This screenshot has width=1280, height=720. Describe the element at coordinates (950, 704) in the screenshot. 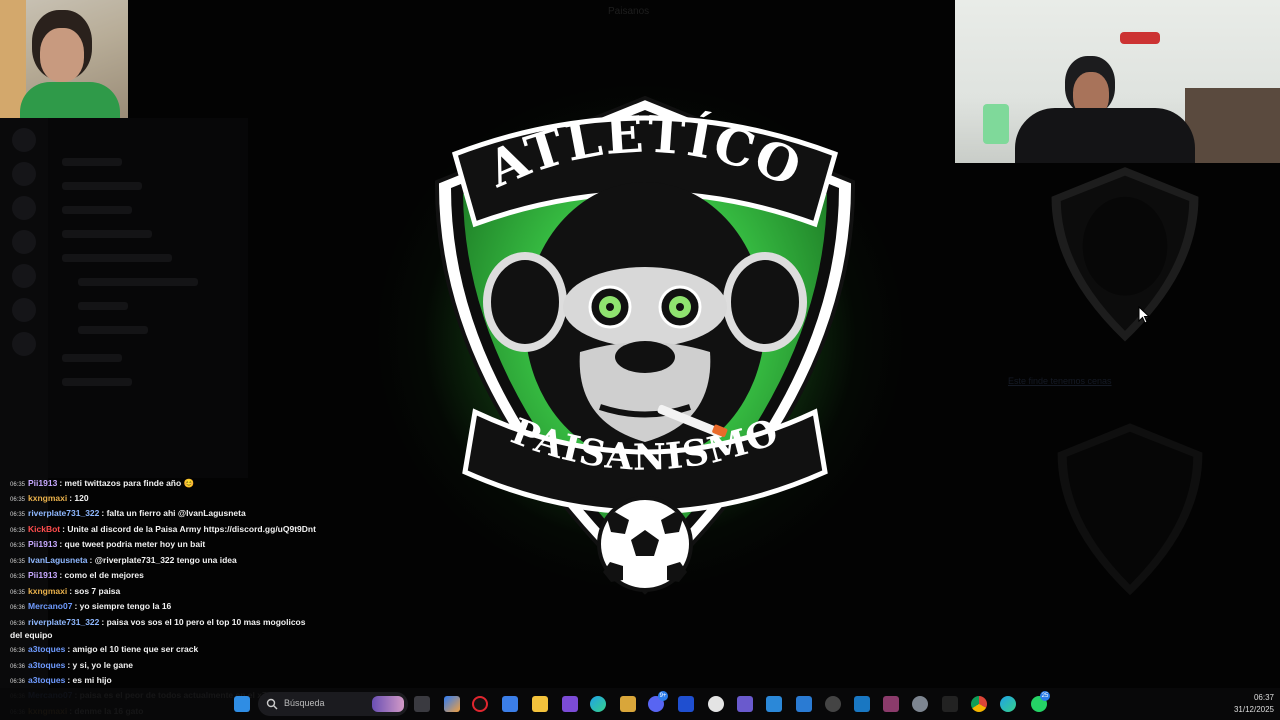

I see `terminal-icon` at that location.